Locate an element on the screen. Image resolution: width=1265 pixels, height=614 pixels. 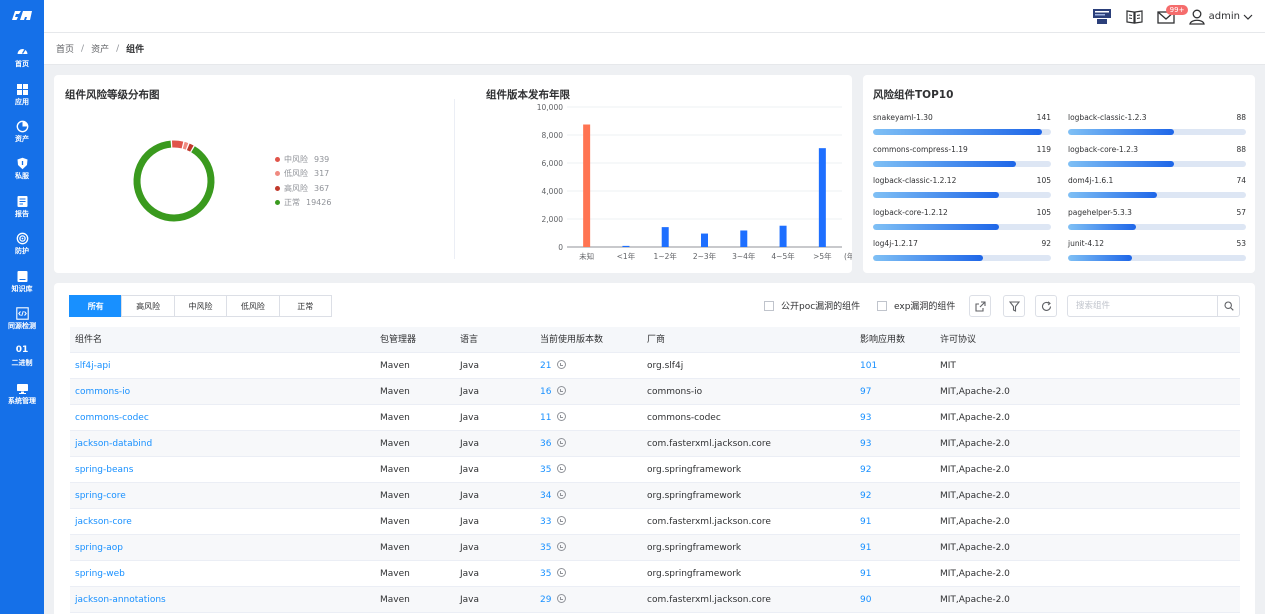
top10-item: logback-classic-1.2.3 88 is located at coordinates (1157, 128).